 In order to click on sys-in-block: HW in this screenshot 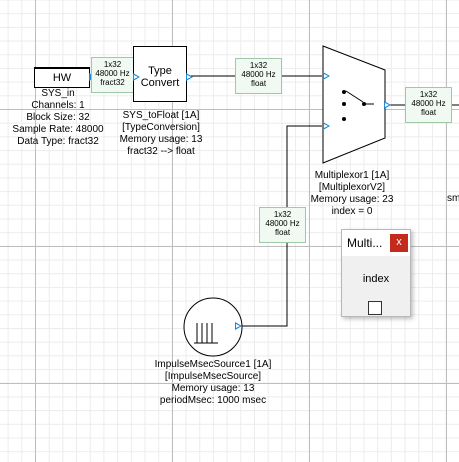, I will do `click(62, 77)`.